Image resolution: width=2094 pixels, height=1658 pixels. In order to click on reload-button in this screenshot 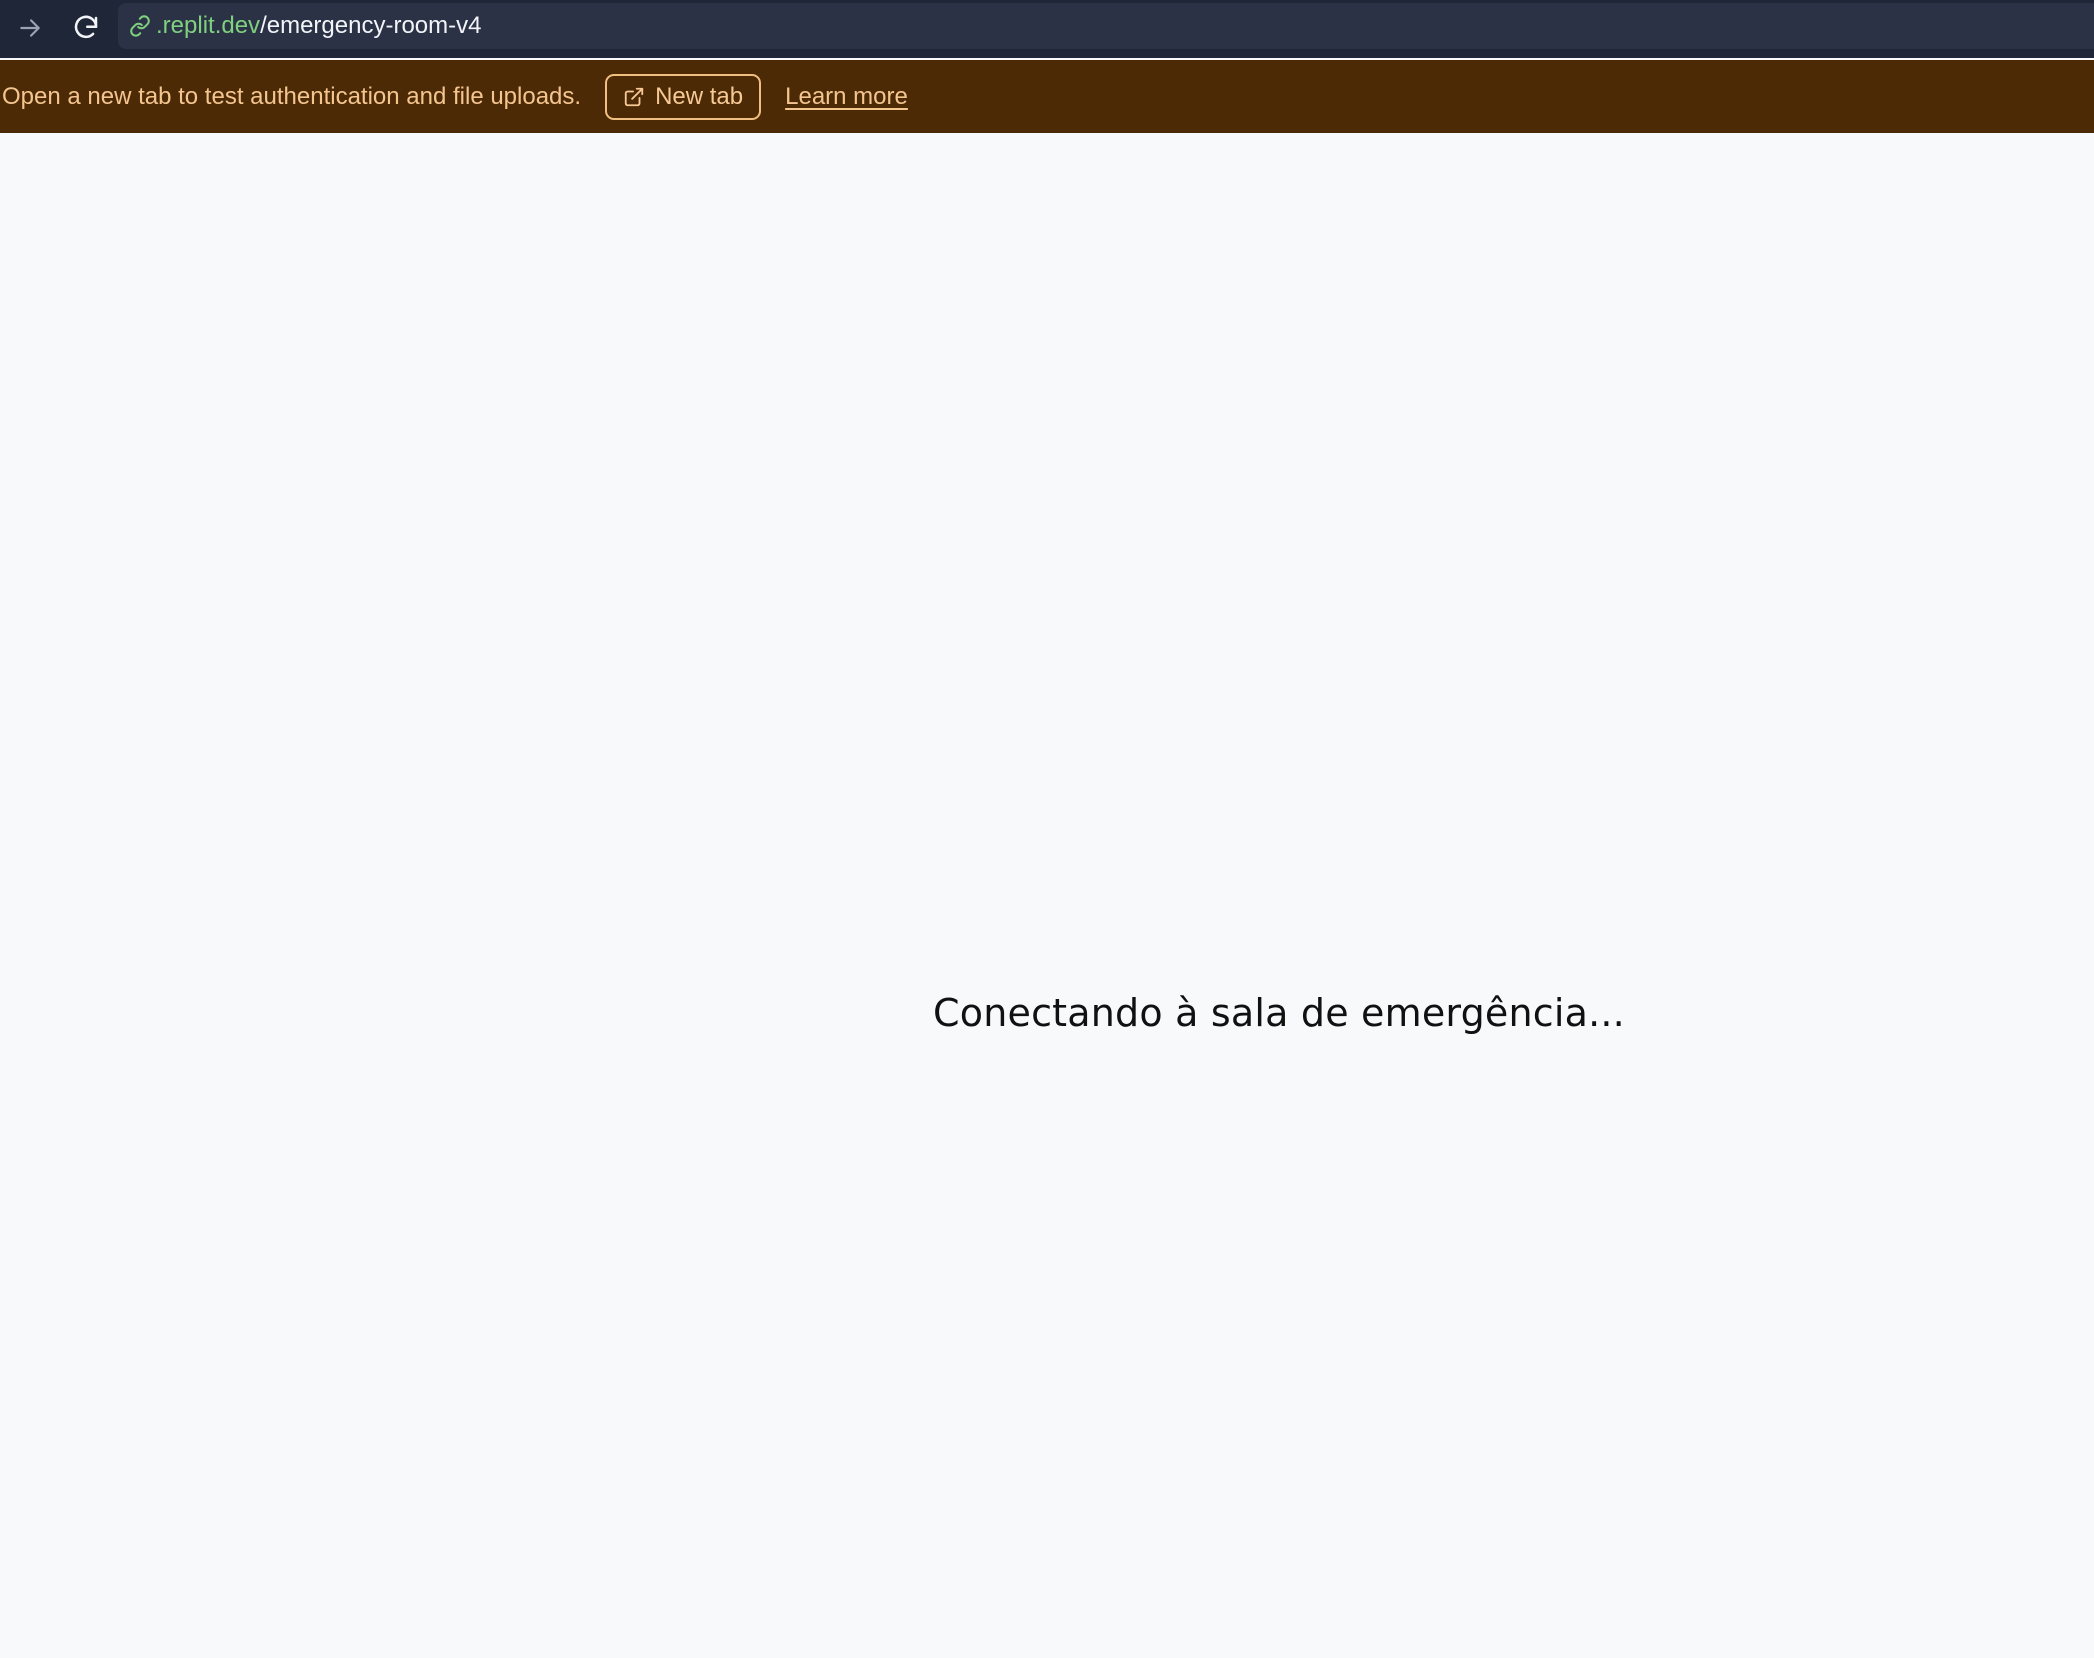, I will do `click(86, 28)`.